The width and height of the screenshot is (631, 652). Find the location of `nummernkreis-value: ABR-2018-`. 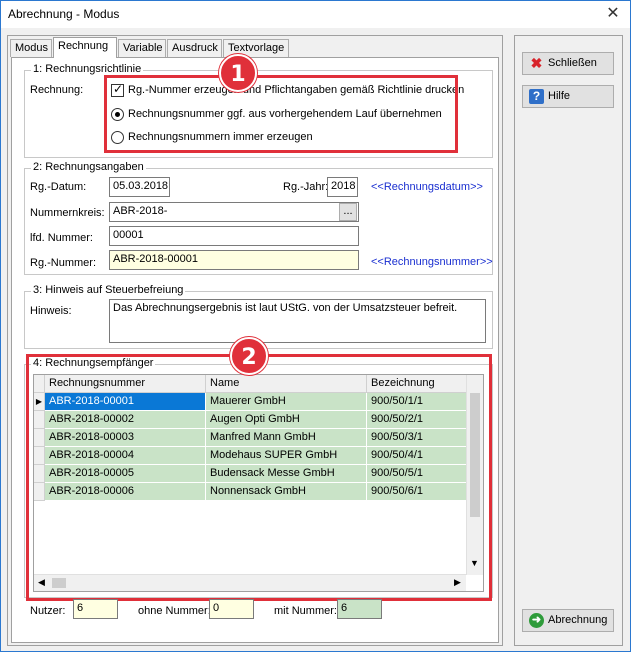

nummernkreis-value: ABR-2018- is located at coordinates (140, 211).